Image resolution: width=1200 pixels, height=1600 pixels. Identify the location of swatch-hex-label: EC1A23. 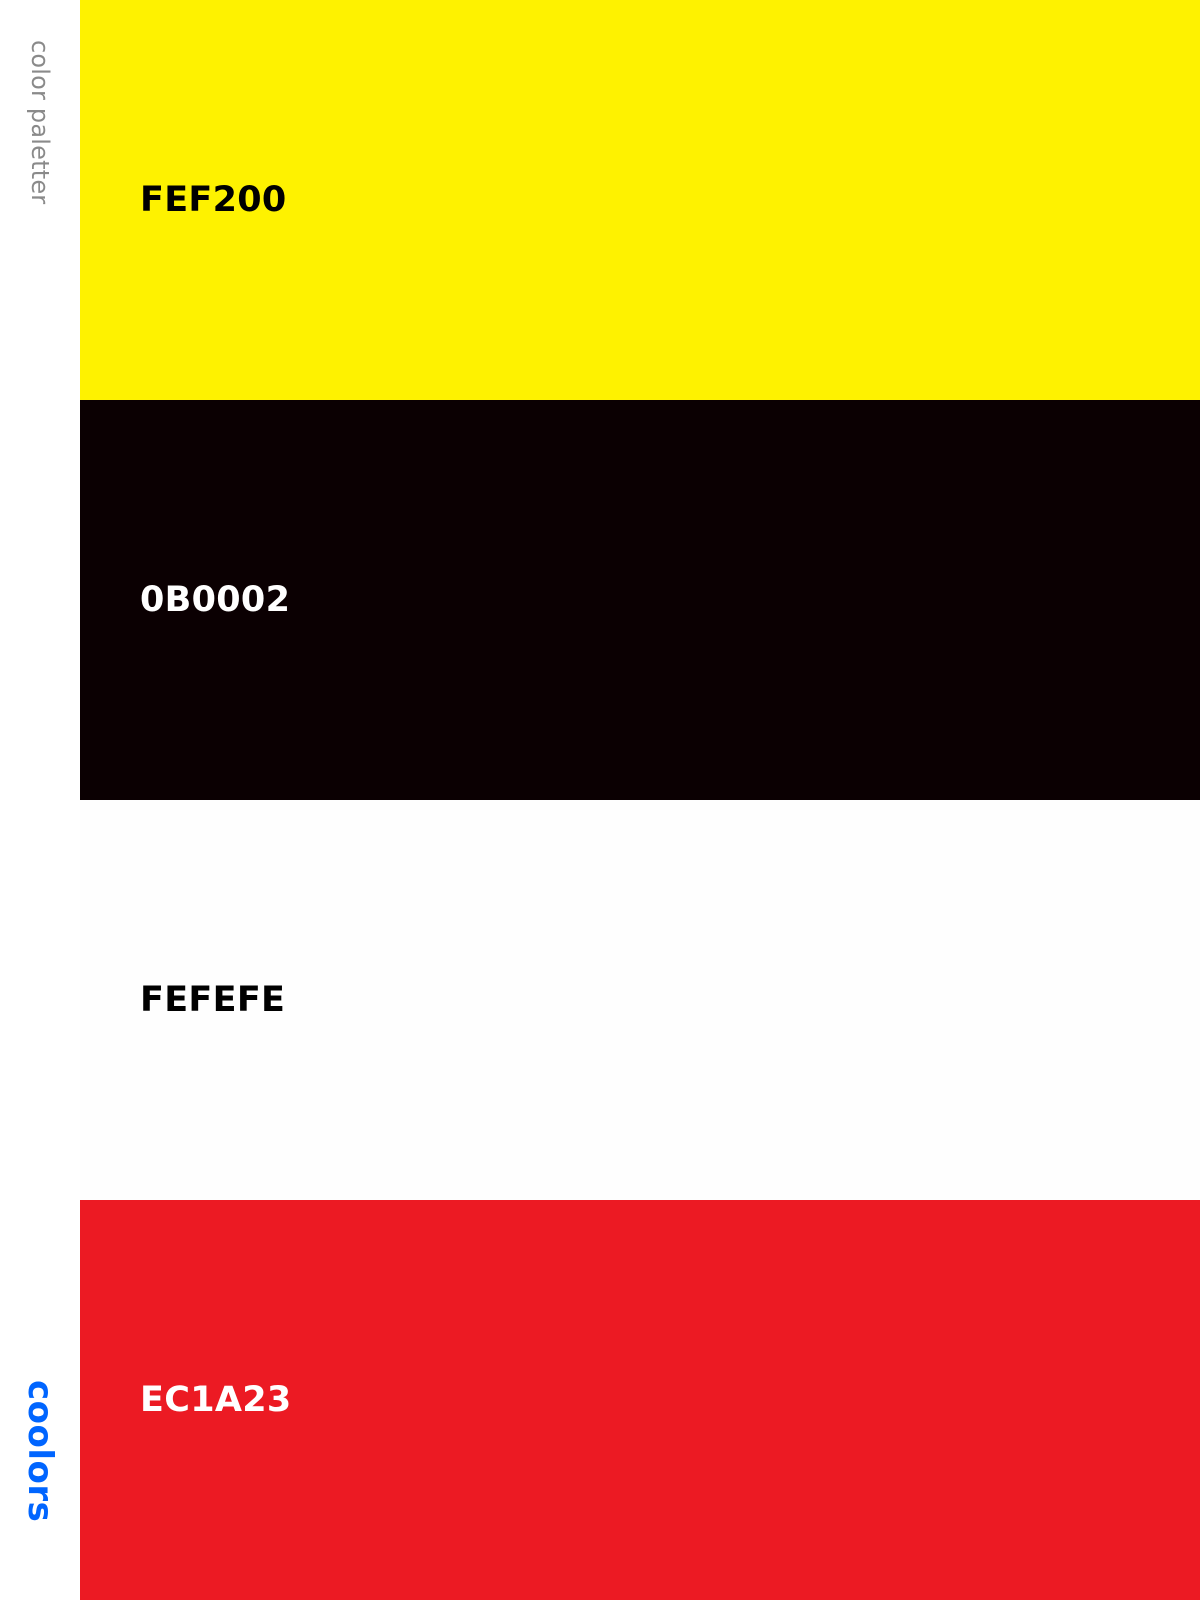
(216, 1400).